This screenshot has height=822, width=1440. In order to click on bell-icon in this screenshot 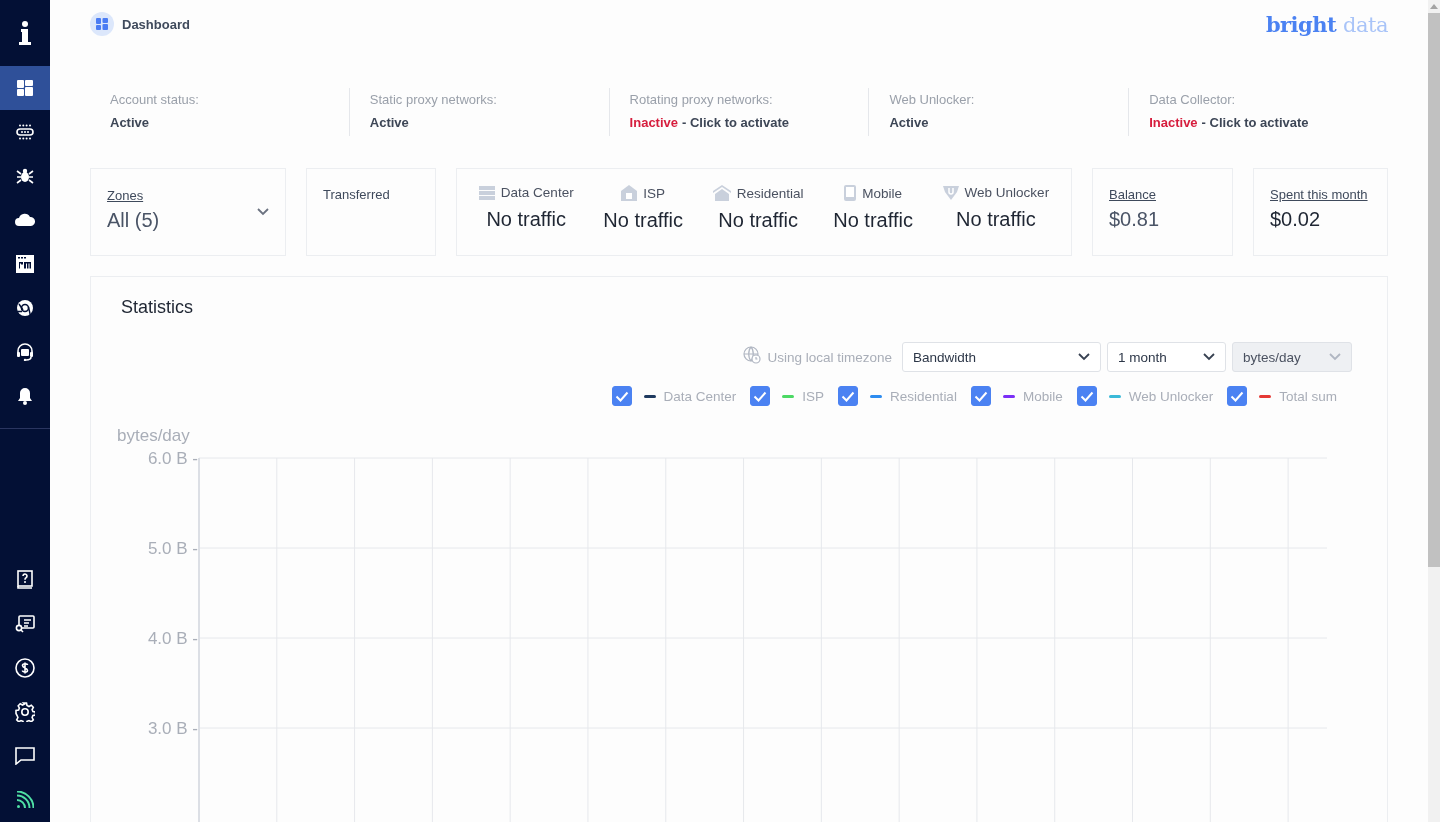, I will do `click(25, 396)`.